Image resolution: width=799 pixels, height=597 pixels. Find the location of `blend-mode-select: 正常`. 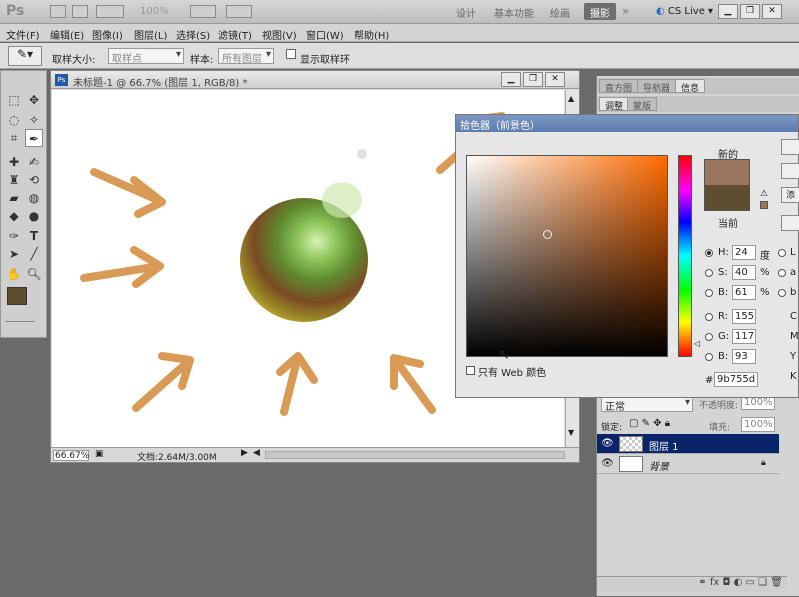

blend-mode-select: 正常 is located at coordinates (647, 404).